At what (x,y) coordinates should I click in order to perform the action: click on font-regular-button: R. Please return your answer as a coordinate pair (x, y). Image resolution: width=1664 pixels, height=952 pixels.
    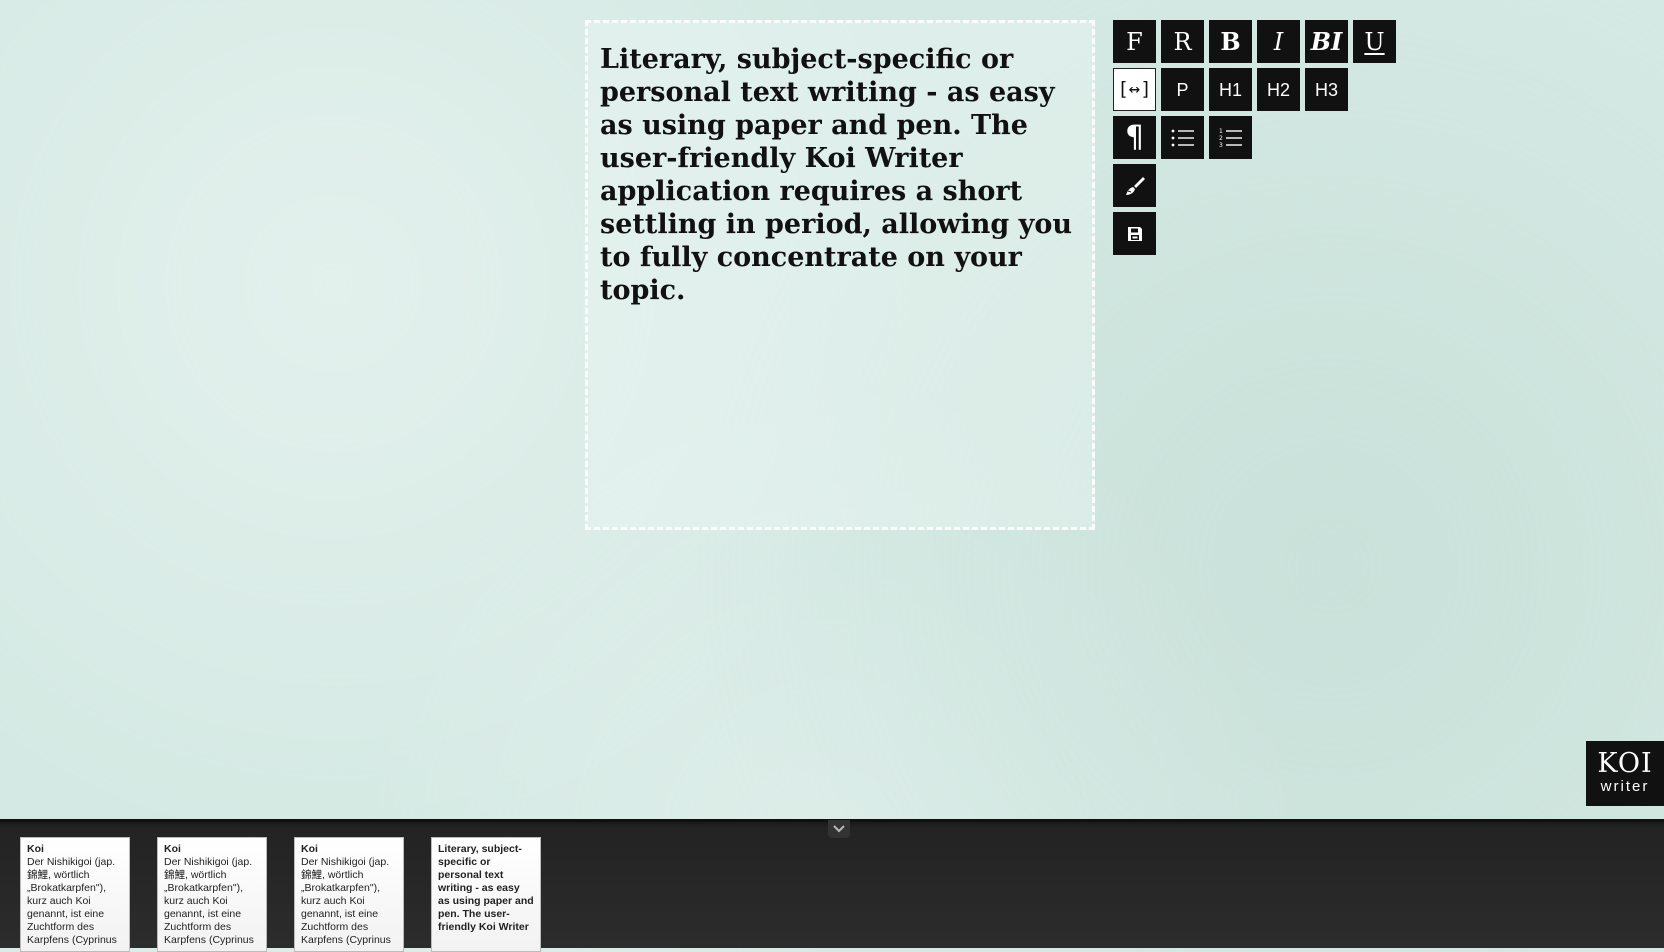
    Looking at the image, I should click on (1182, 41).